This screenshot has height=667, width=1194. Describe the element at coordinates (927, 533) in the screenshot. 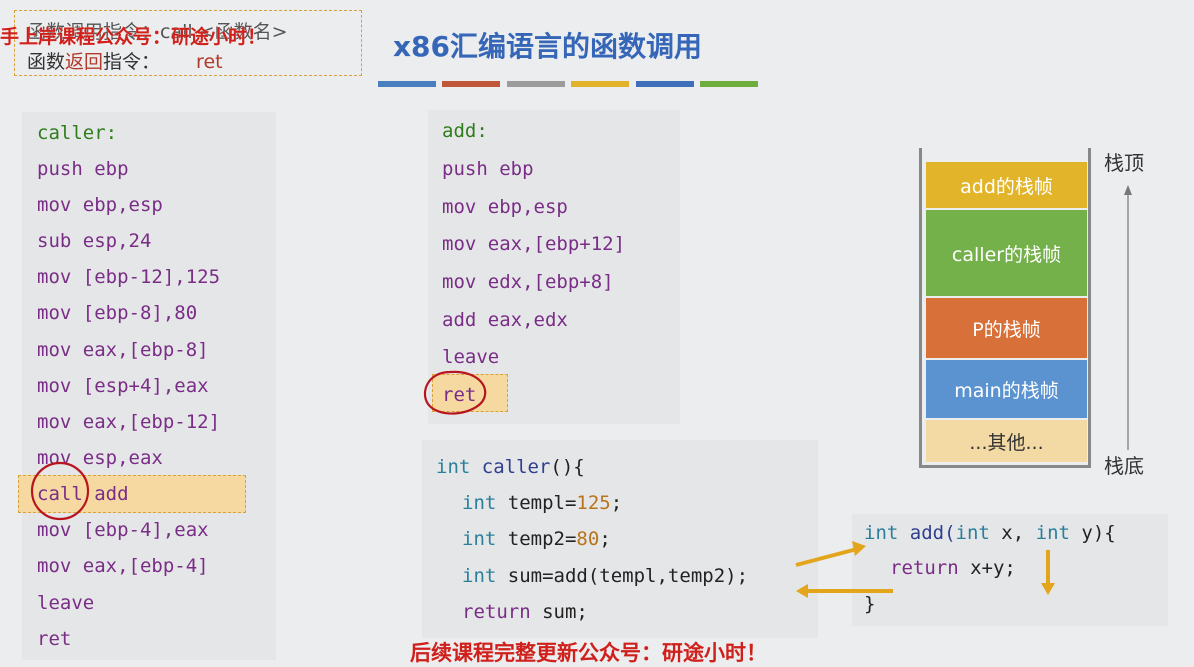

I see `c-token: add(` at that location.